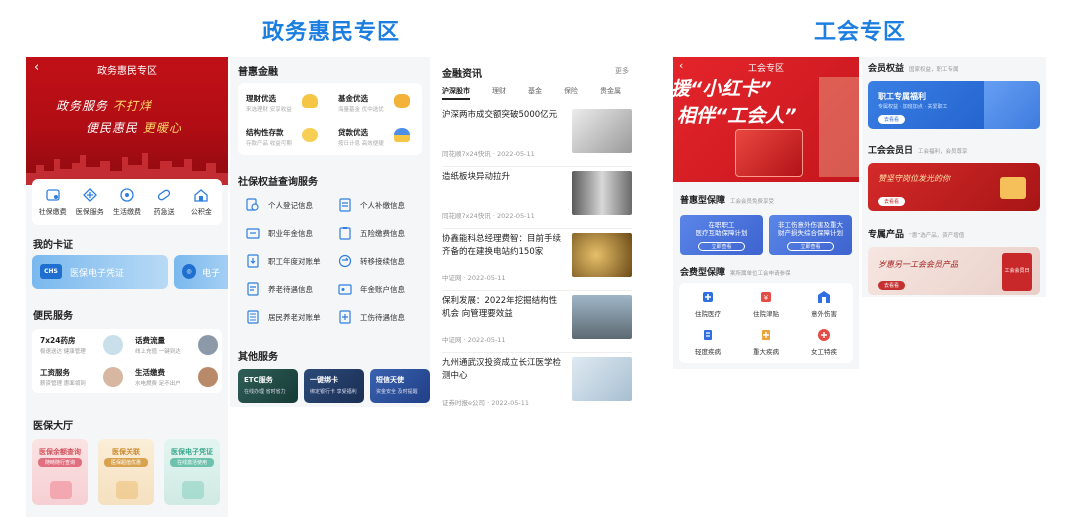 The image size is (1080, 526). What do you see at coordinates (535, 91) in the screenshot?
I see `tab-fund: 基金` at bounding box center [535, 91].